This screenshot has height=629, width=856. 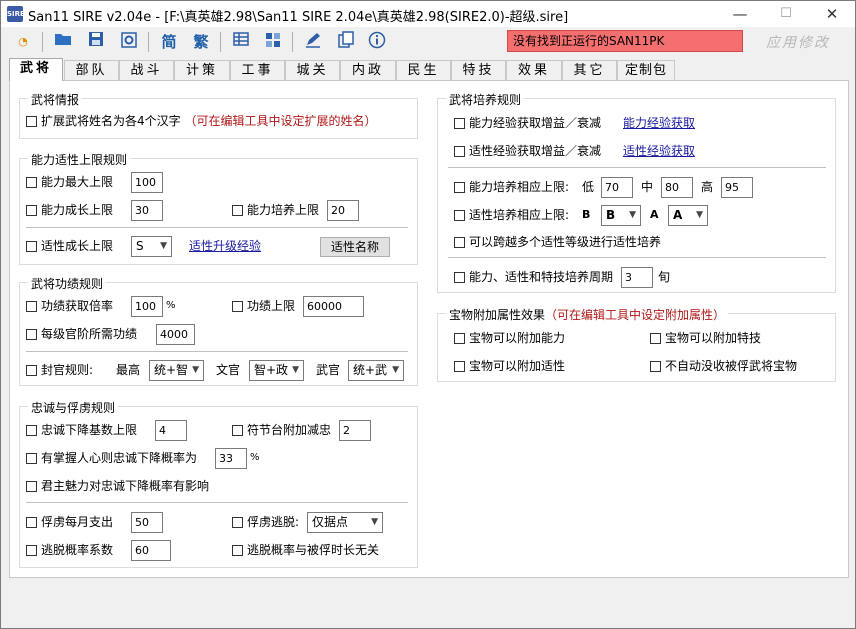 What do you see at coordinates (36, 69) in the screenshot?
I see `tab-officer: 武将` at bounding box center [36, 69].